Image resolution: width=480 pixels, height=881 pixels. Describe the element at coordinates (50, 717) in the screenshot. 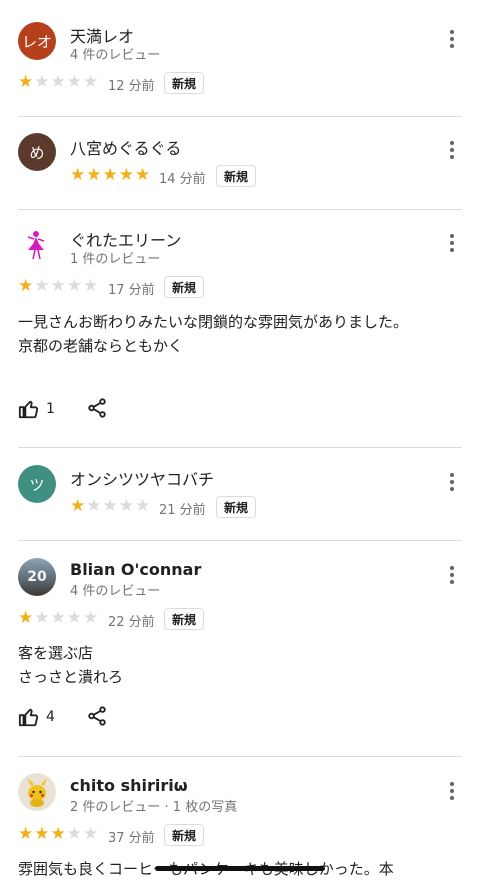

I see `like-count: 4` at that location.